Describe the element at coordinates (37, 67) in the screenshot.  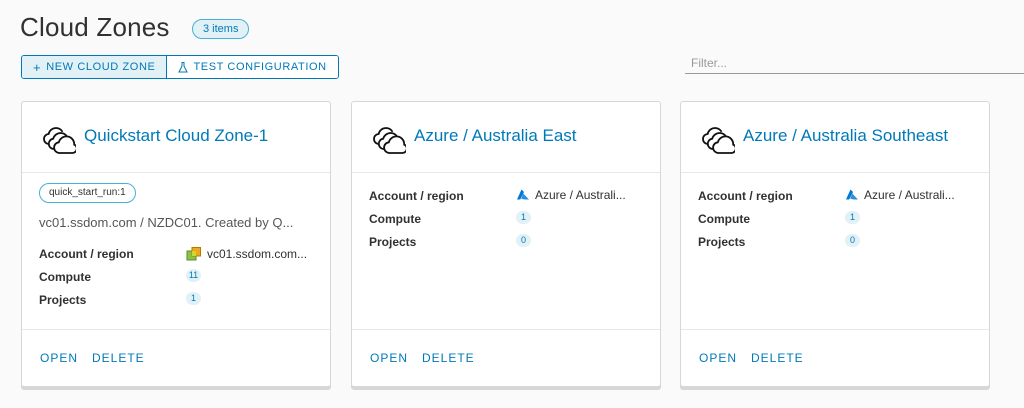
I see `plus-icon: +` at that location.